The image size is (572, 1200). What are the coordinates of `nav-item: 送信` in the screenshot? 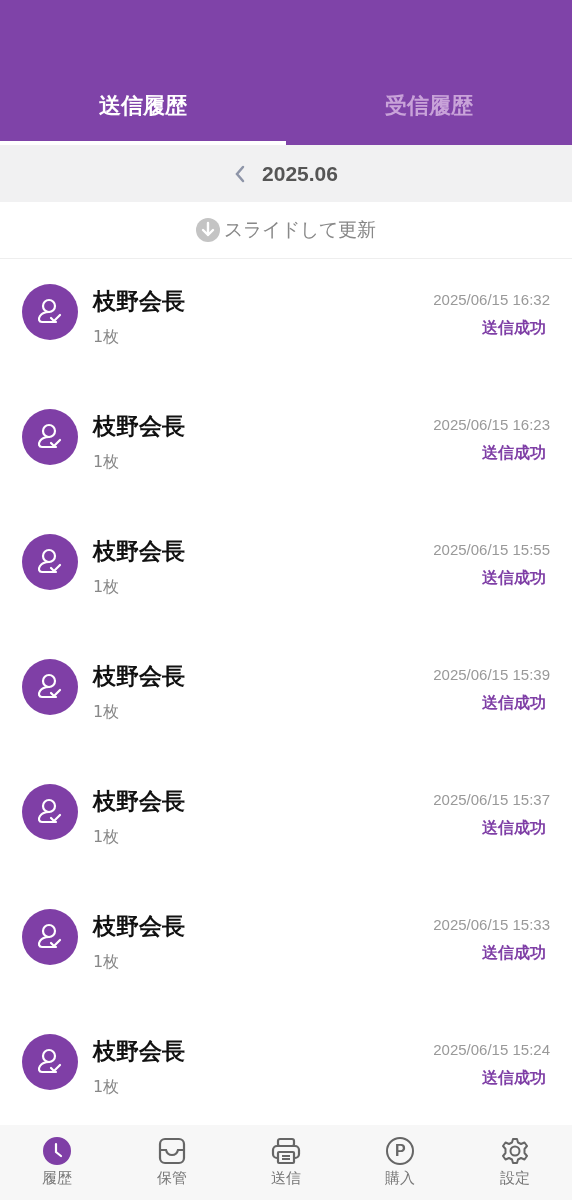 It's located at (286, 1162).